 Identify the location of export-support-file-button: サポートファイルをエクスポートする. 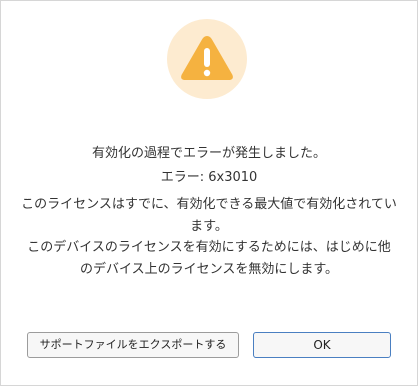
(133, 345).